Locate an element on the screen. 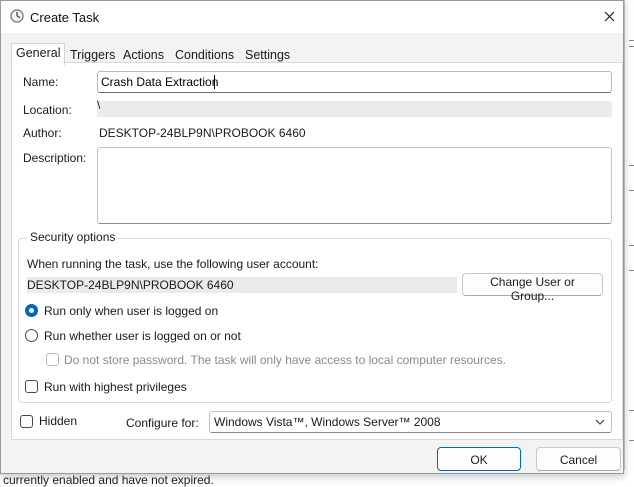  window-title: Create Task is located at coordinates (65, 17).